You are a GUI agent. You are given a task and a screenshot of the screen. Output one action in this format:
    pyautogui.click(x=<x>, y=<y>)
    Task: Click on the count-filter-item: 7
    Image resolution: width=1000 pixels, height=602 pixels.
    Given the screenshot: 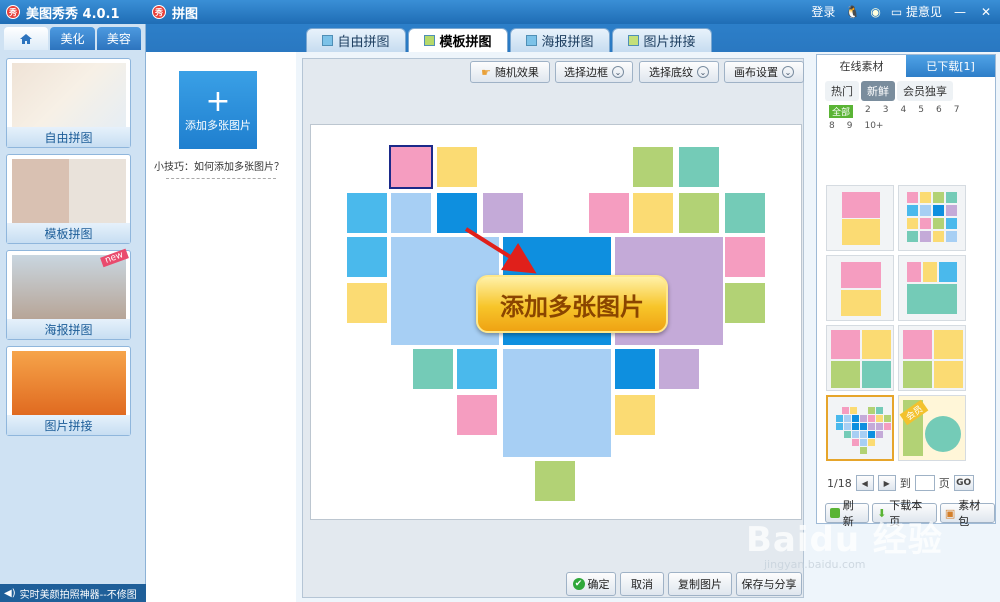 What is the action you would take?
    pyautogui.click(x=957, y=111)
    